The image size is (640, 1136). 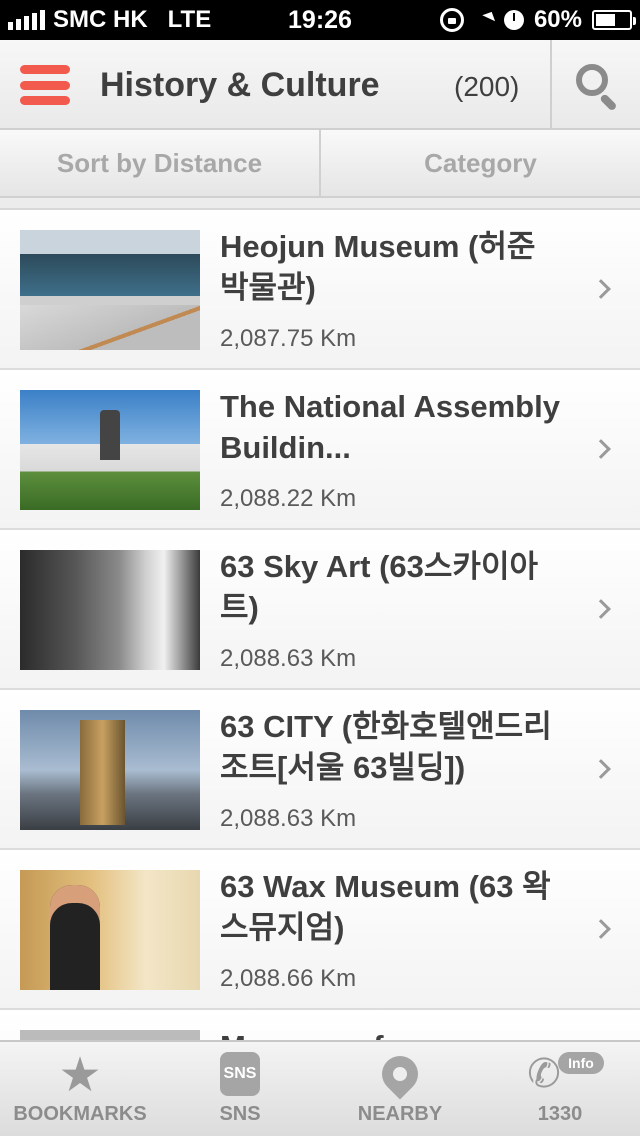 I want to click on item-title: 63 Wax Museum (63 왁스뮤지엄), so click(x=385, y=907).